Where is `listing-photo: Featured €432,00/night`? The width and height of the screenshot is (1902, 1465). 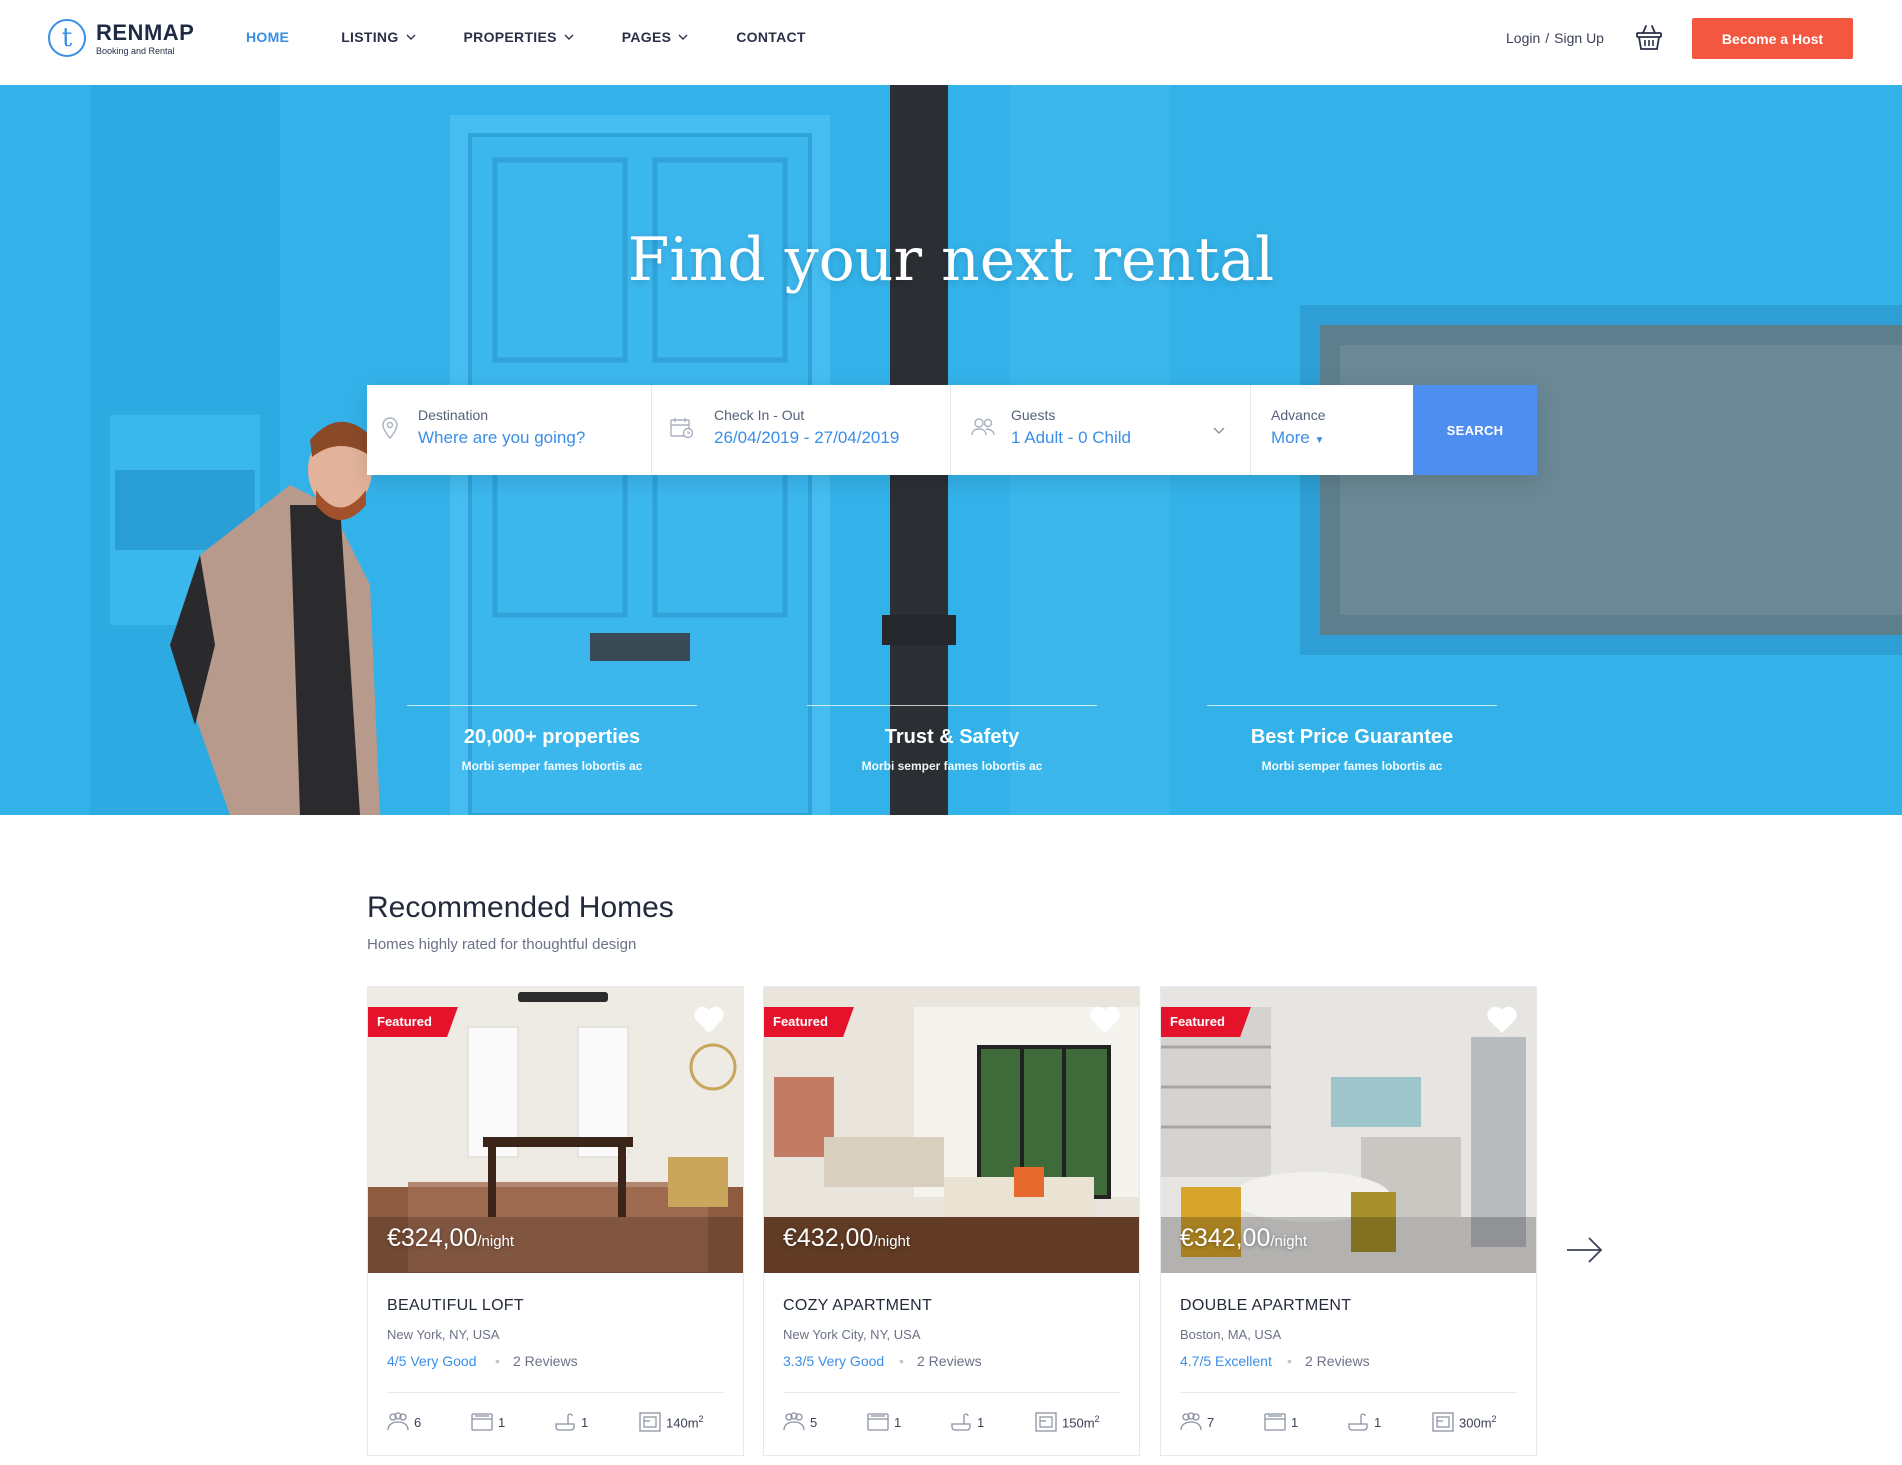
listing-photo: Featured €432,00/night is located at coordinates (951, 1130).